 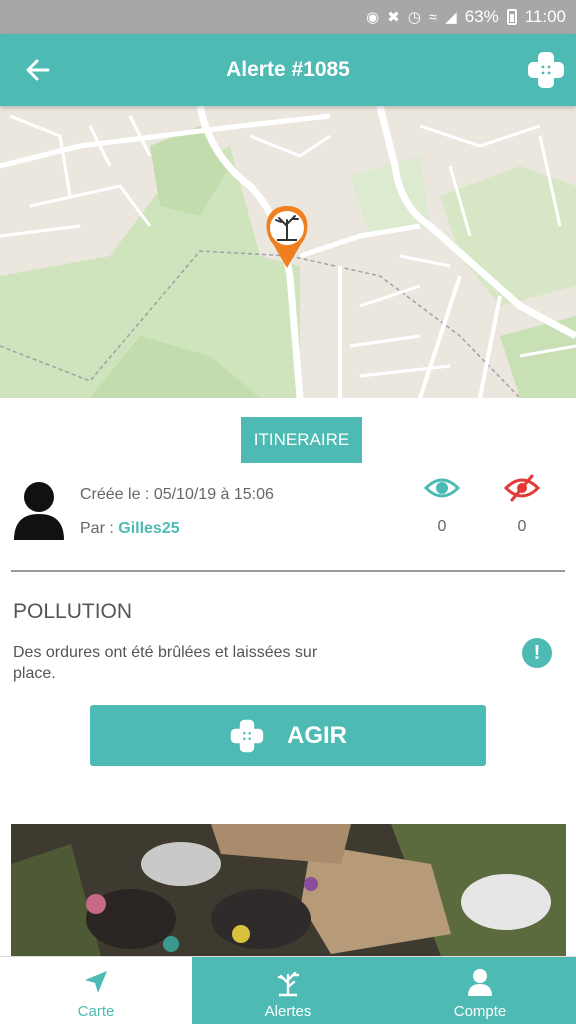 I want to click on alert-photo, so click(x=288, y=890).